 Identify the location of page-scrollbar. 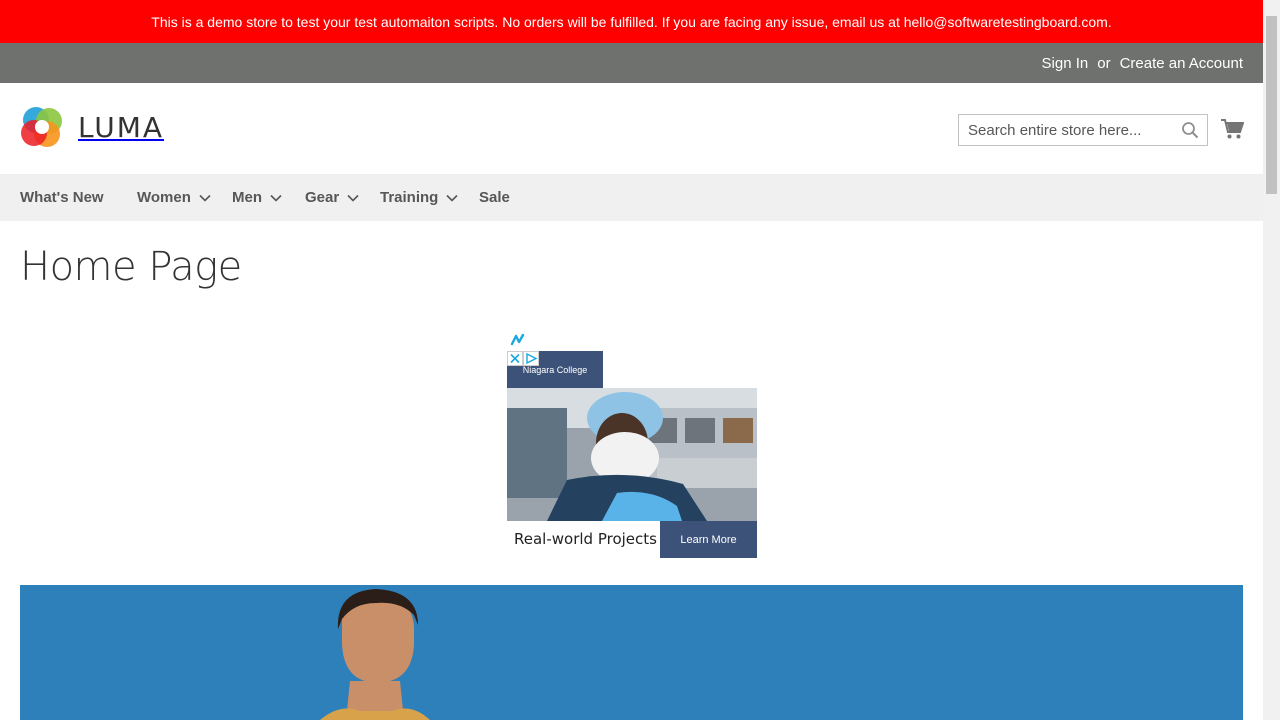
(1271, 360).